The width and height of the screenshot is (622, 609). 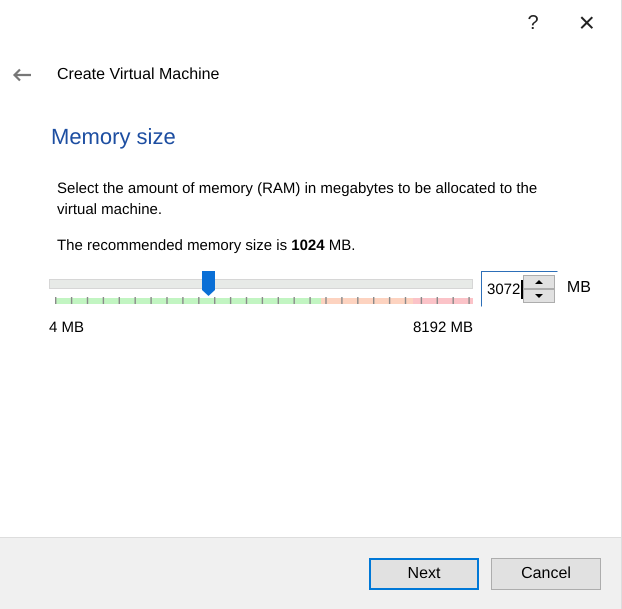 What do you see at coordinates (424, 574) in the screenshot?
I see `dialog-button: Next` at bounding box center [424, 574].